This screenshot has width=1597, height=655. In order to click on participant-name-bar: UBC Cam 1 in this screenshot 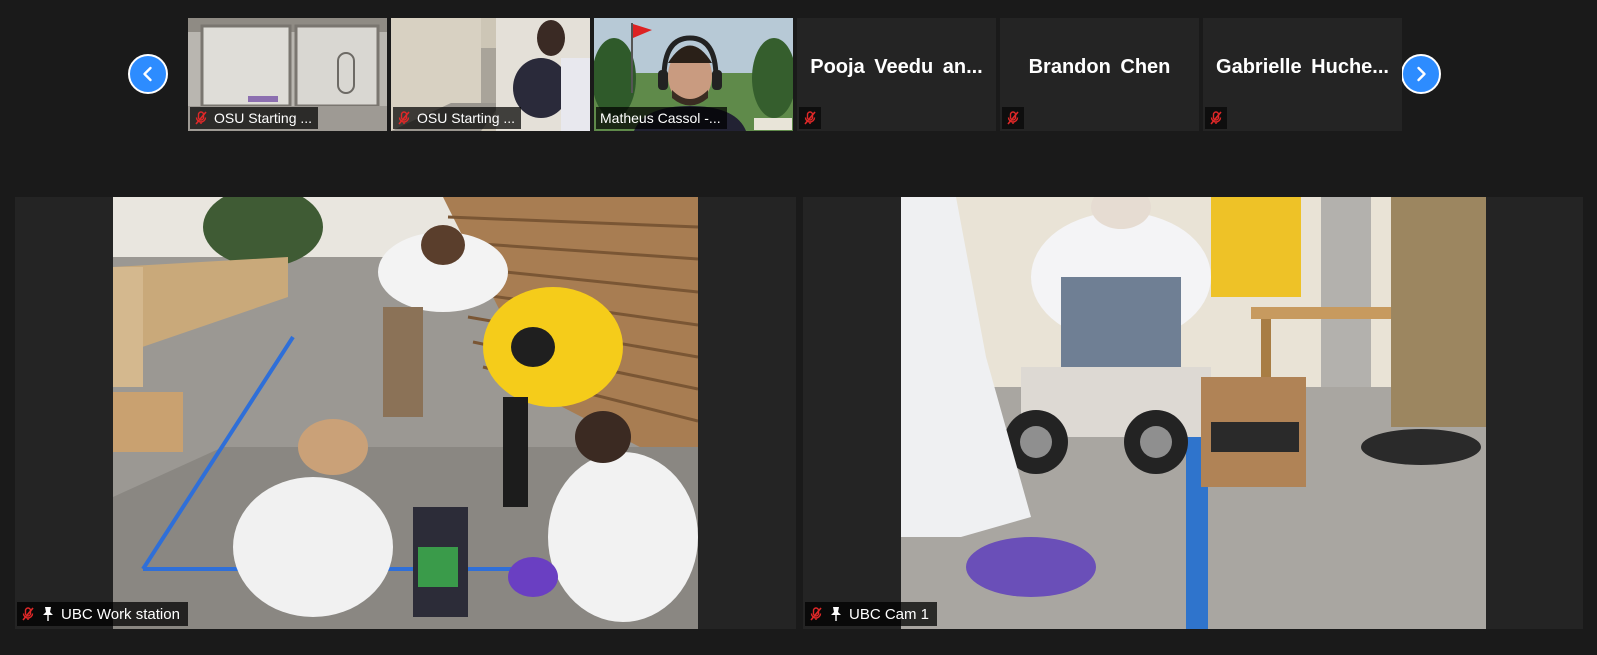, I will do `click(871, 614)`.